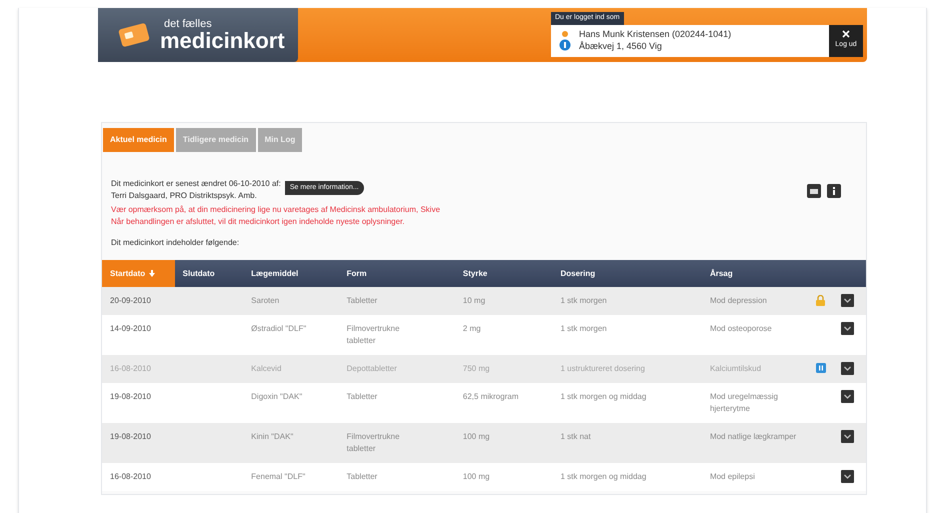  Describe the element at coordinates (621, 46) in the screenshot. I see `user-address: Åbækvej 1, 4560 Vig` at that location.